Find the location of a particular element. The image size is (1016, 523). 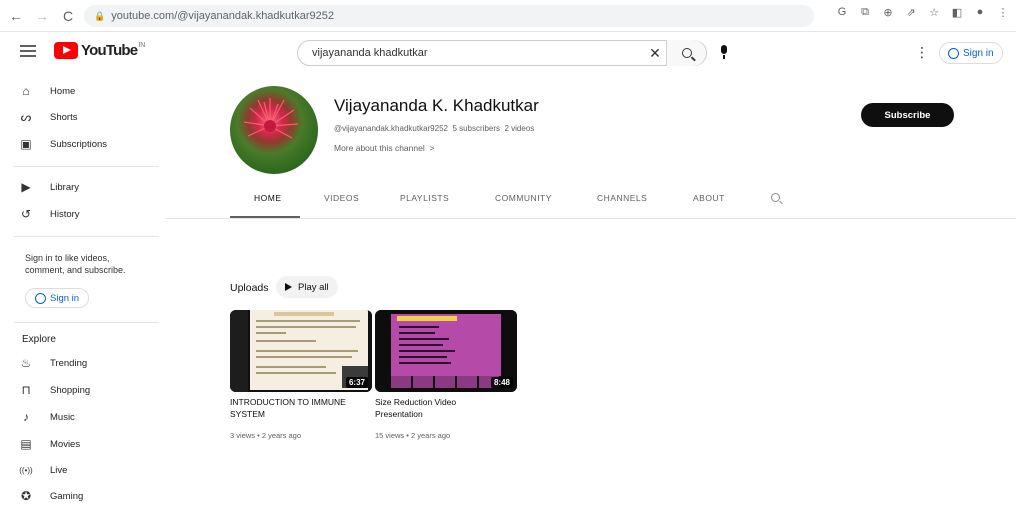

sidebar-item-library: ▶ Library is located at coordinates (48, 187).